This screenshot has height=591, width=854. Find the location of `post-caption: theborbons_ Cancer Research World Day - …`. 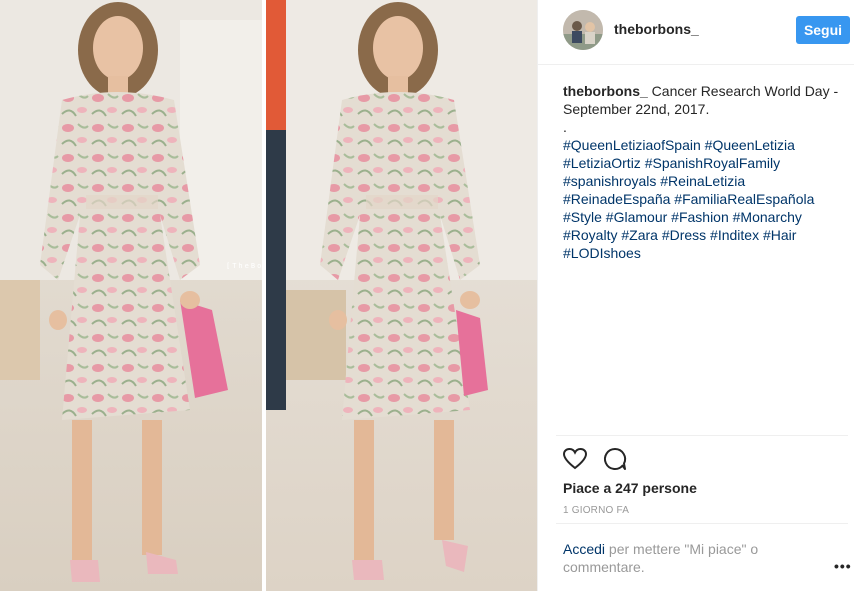

post-caption: theborbons_ Cancer Research World Day - … is located at coordinates (705, 172).